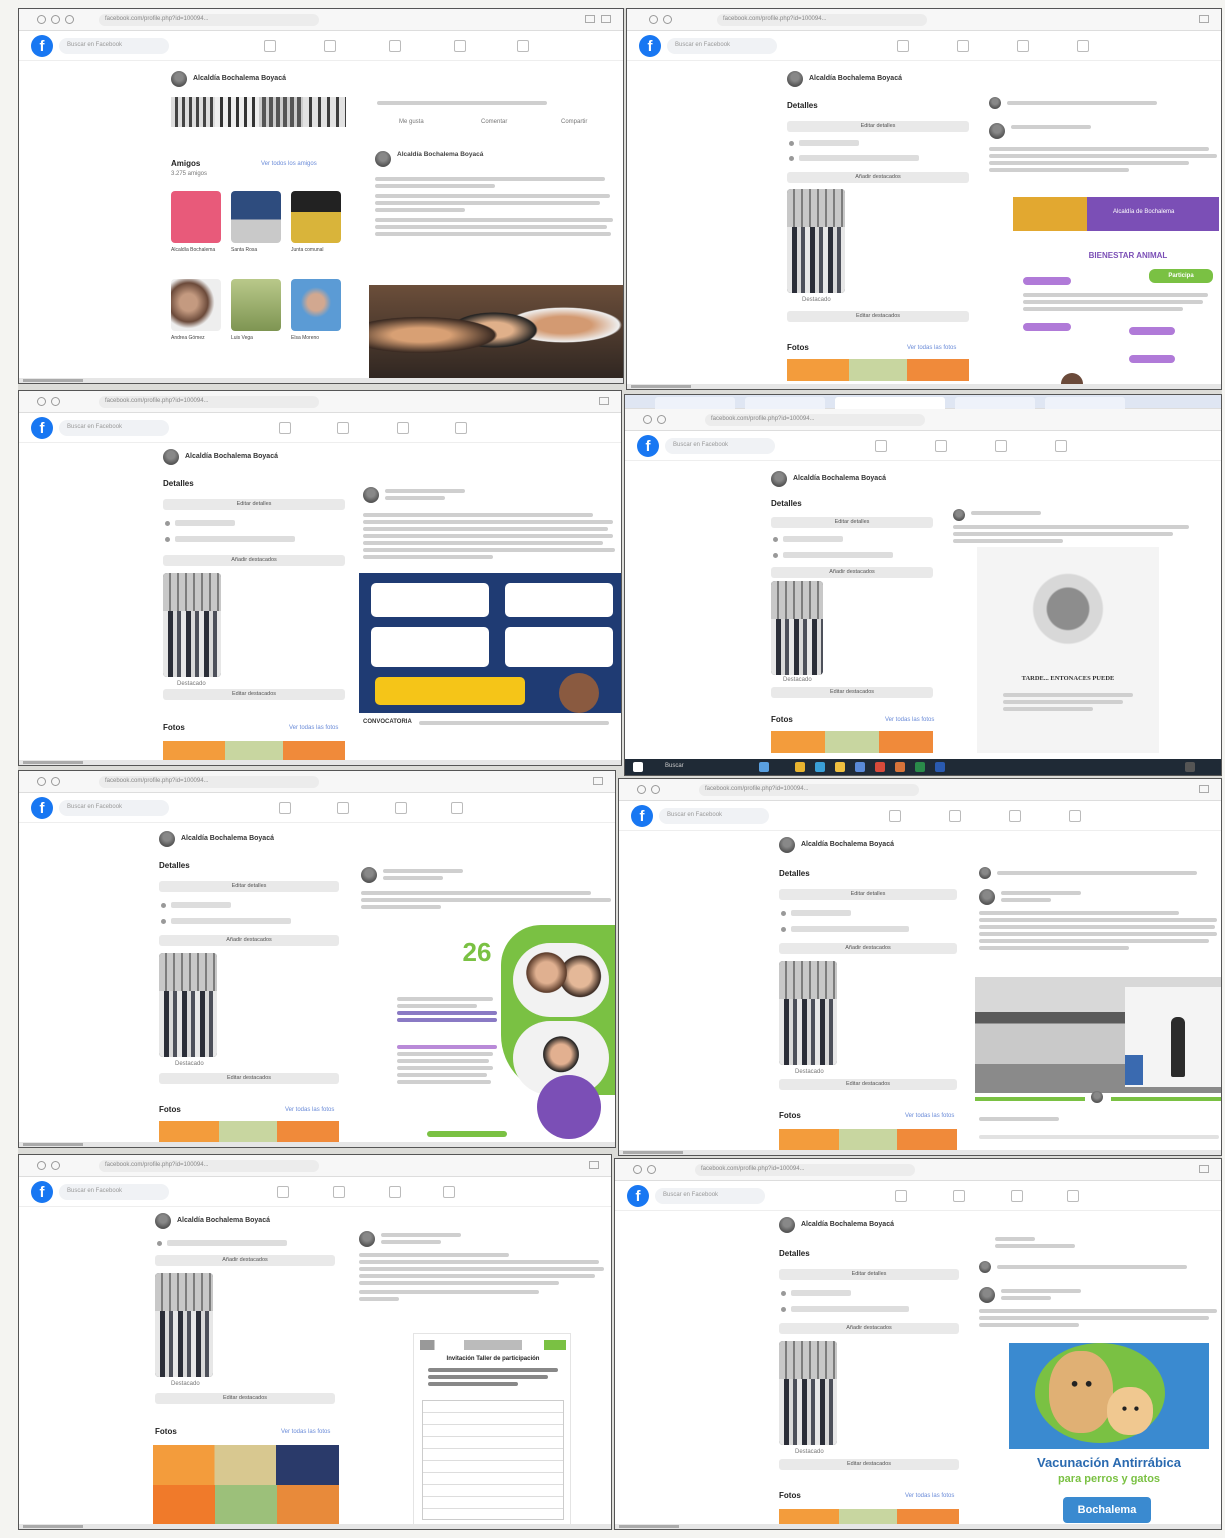 The height and width of the screenshot is (1538, 1225). What do you see at coordinates (490, 643) in the screenshot?
I see `post-graphic` at bounding box center [490, 643].